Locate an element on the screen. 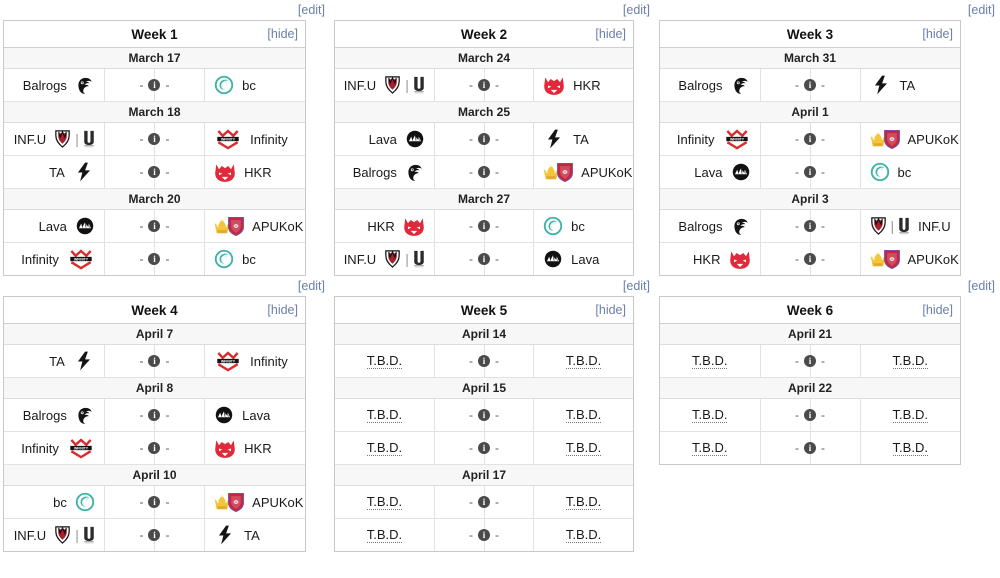 The height and width of the screenshot is (578, 1000). team-name-right: HKR is located at coordinates (258, 172).